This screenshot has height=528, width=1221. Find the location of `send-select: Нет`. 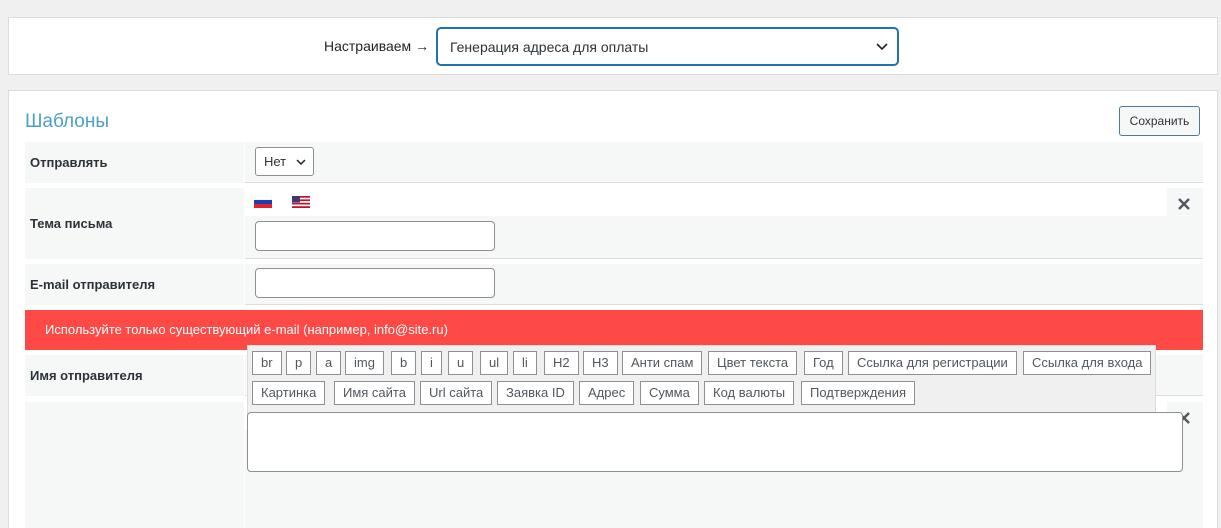

send-select: Нет is located at coordinates (284, 161).